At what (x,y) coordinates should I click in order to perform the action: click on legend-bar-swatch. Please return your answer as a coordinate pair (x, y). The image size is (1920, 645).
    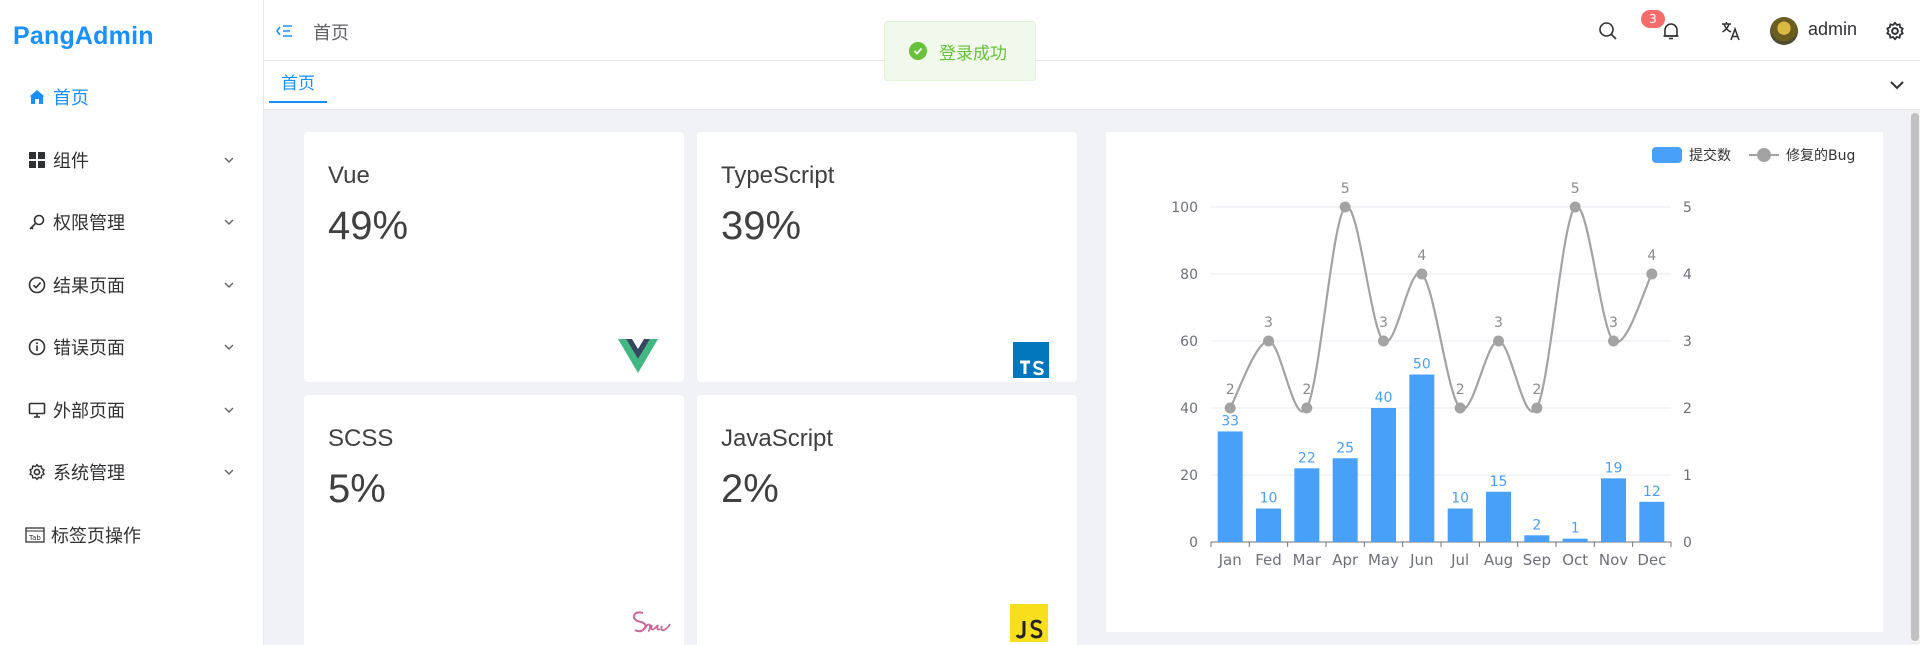
    Looking at the image, I should click on (1667, 155).